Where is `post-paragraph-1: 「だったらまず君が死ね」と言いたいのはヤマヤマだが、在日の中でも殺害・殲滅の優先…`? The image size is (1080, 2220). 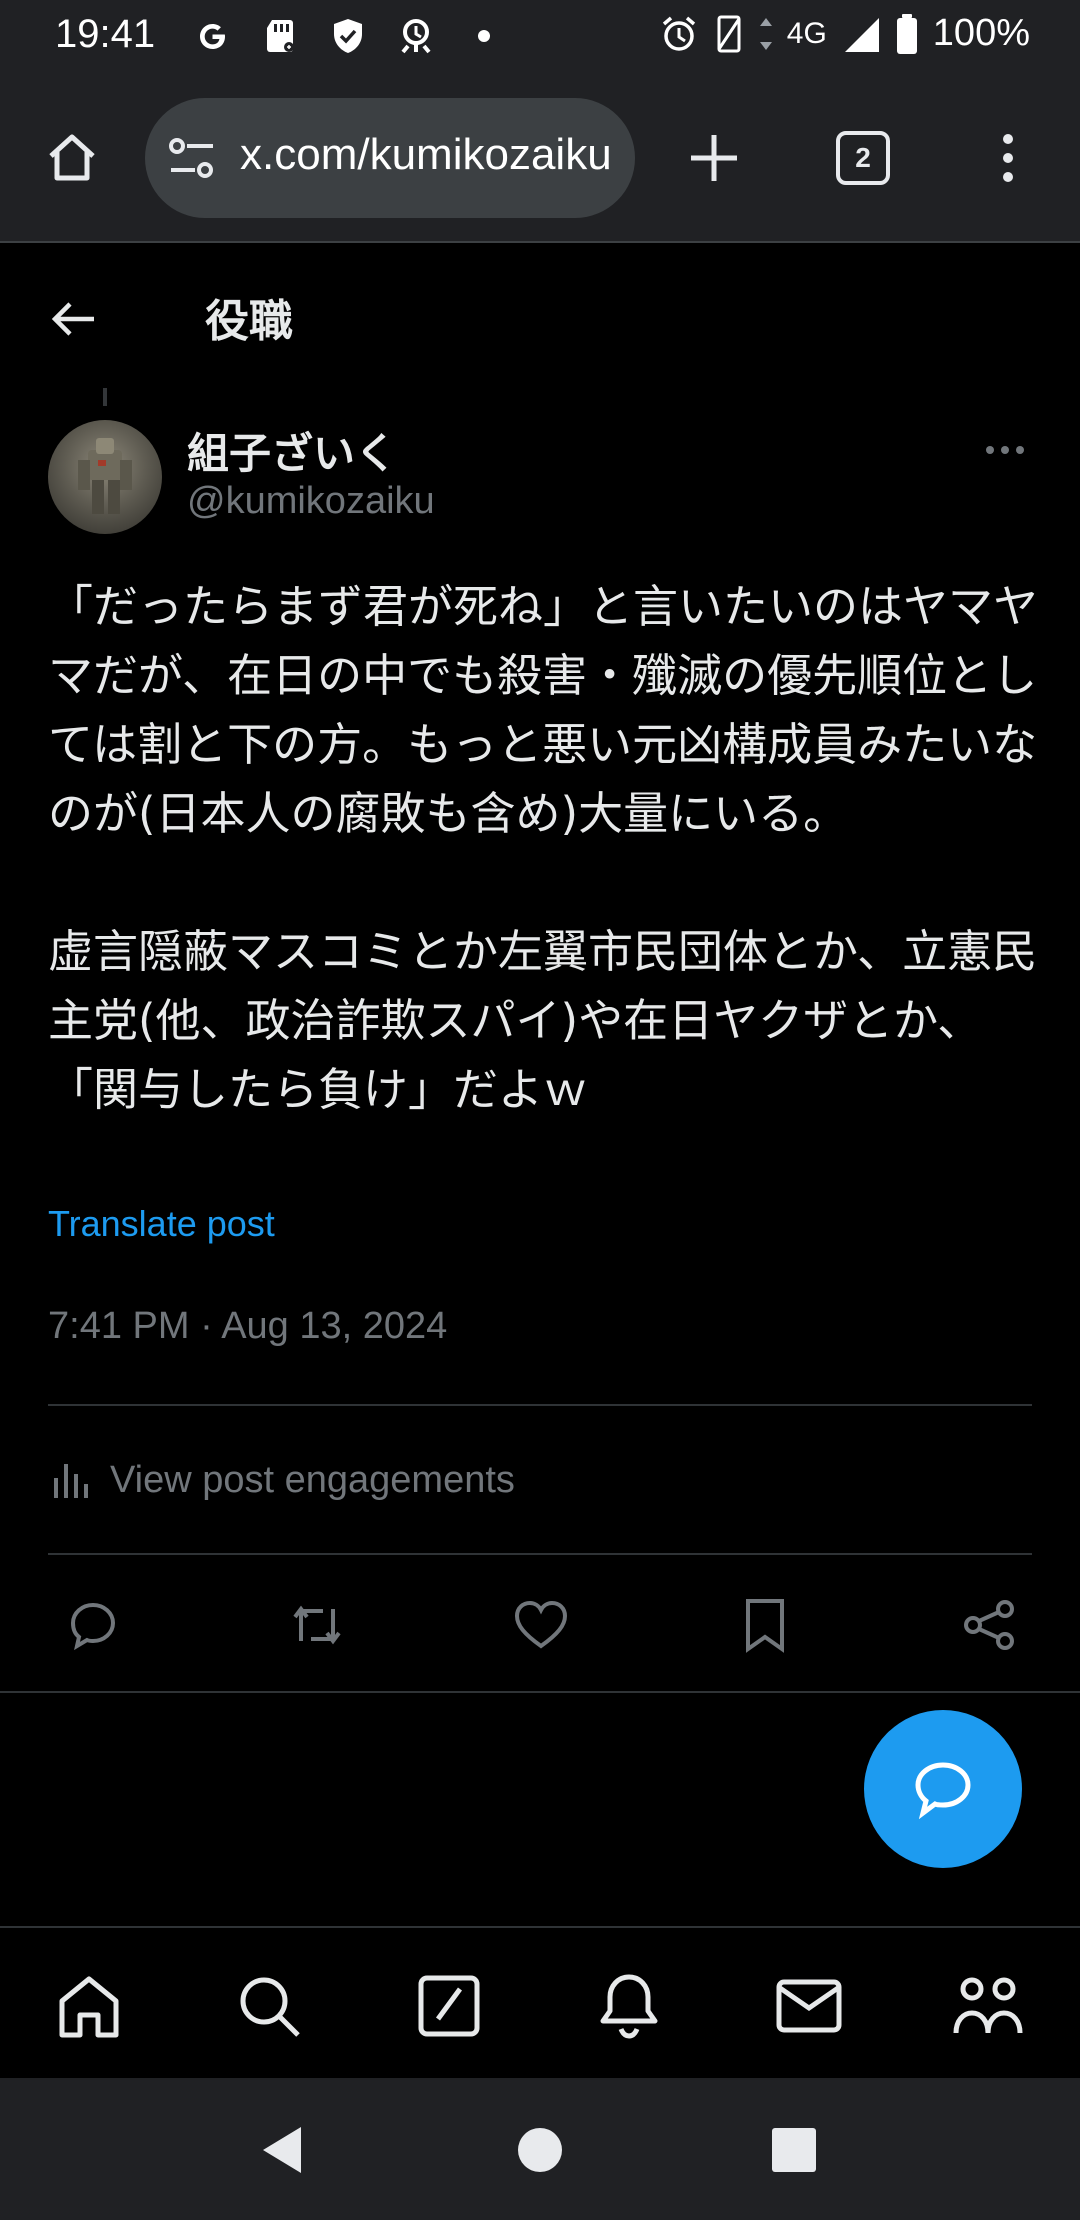 post-paragraph-1: 「だったらまず君が死ね」と言いたいのはヤマヤマだが、在日の中でも殺害・殲滅の優先… is located at coordinates (543, 710).